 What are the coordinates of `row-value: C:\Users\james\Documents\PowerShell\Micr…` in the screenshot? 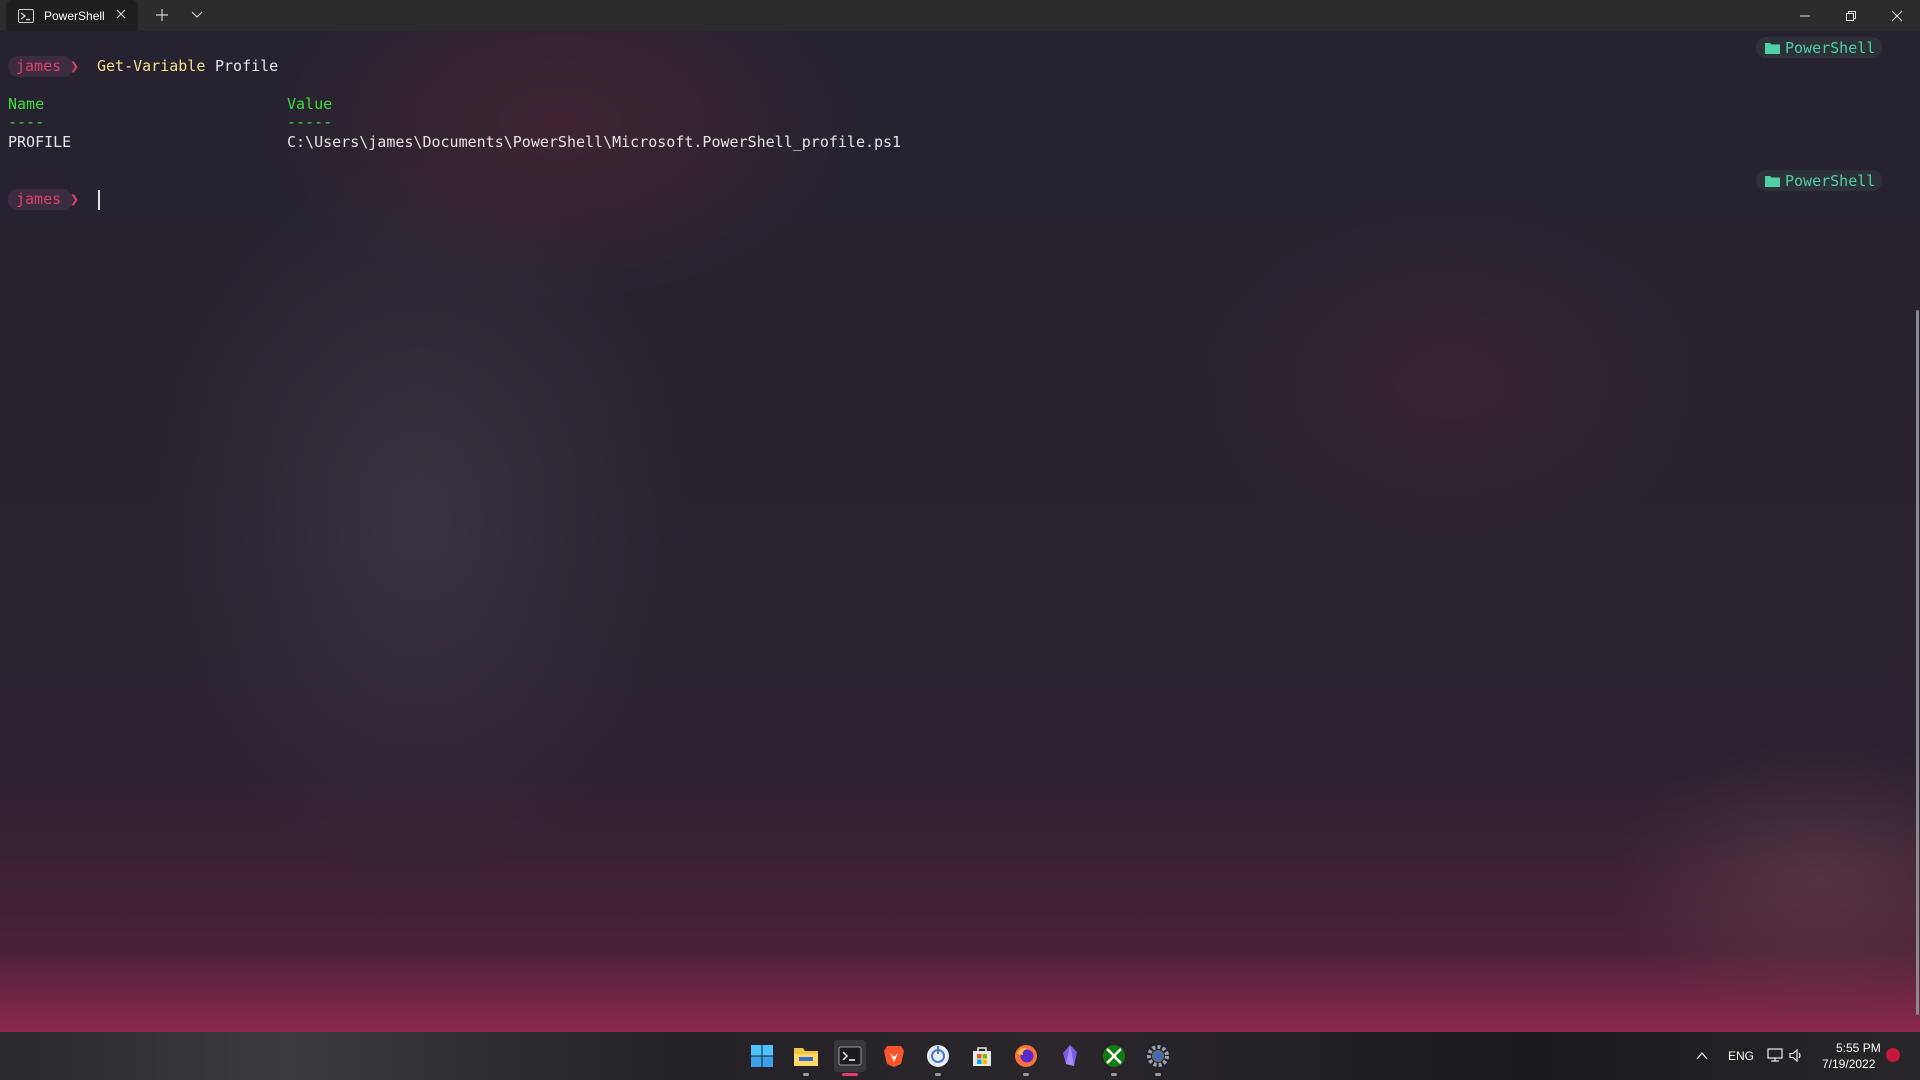 It's located at (594, 142).